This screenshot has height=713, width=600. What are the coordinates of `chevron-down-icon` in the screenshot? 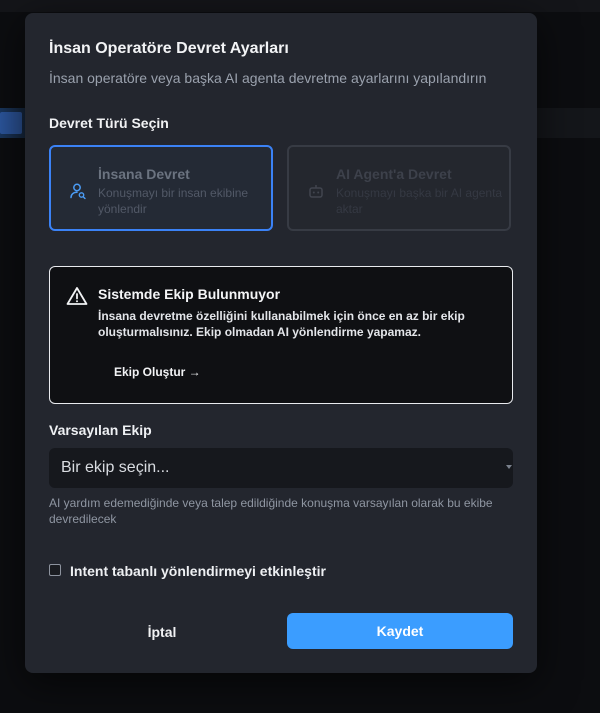 It's located at (509, 467).